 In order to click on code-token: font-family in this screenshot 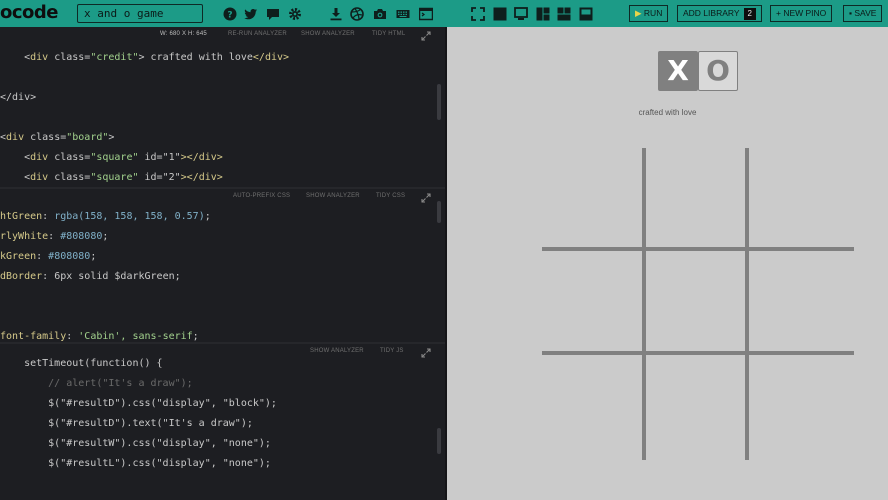, I will do `click(33, 336)`.